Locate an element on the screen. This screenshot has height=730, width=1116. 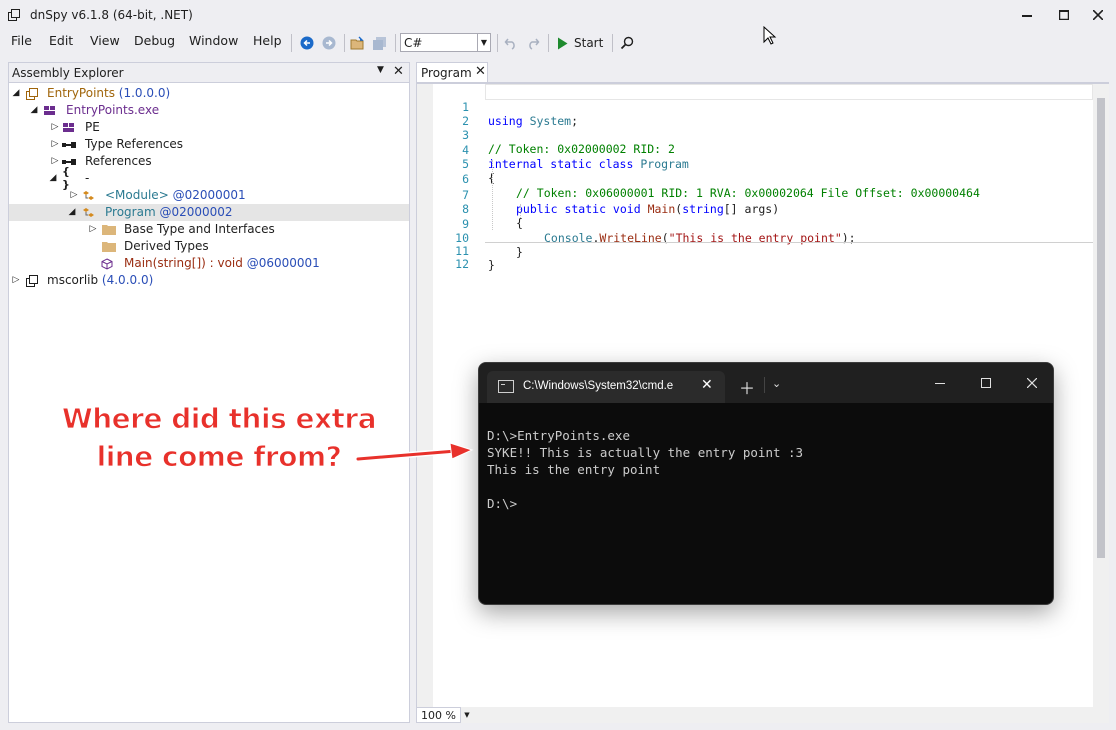
menu-file: File is located at coordinates (21, 40).